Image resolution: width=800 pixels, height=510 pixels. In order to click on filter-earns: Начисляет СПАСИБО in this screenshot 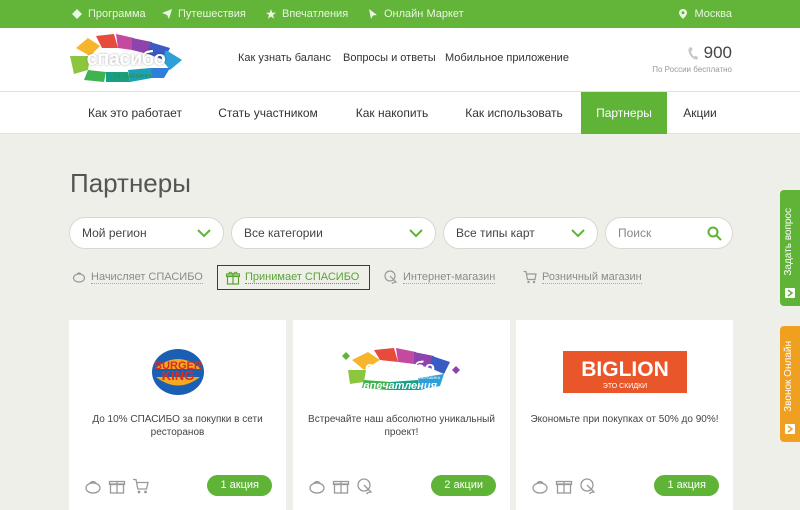, I will do `click(137, 277)`.